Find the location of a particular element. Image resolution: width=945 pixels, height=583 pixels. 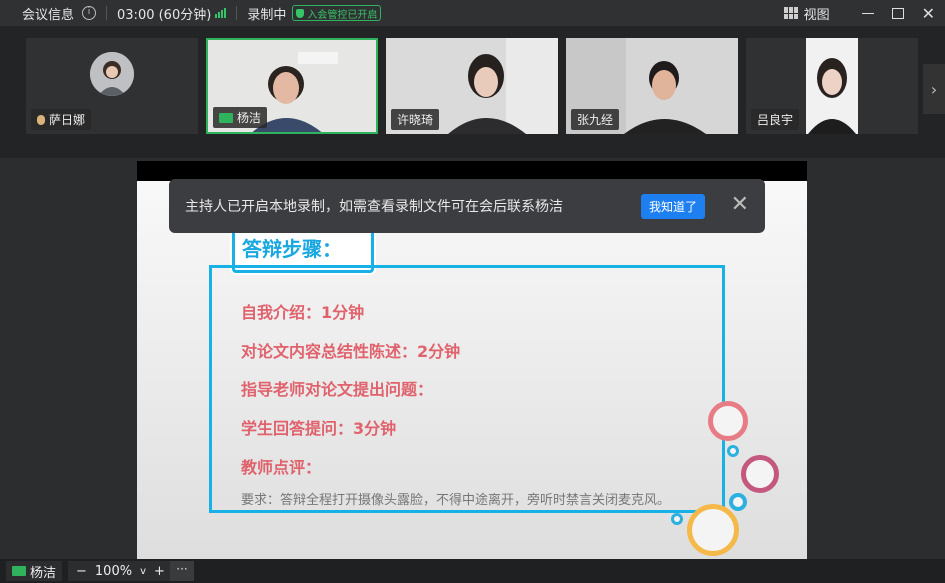

signal-icon is located at coordinates (221, 13).